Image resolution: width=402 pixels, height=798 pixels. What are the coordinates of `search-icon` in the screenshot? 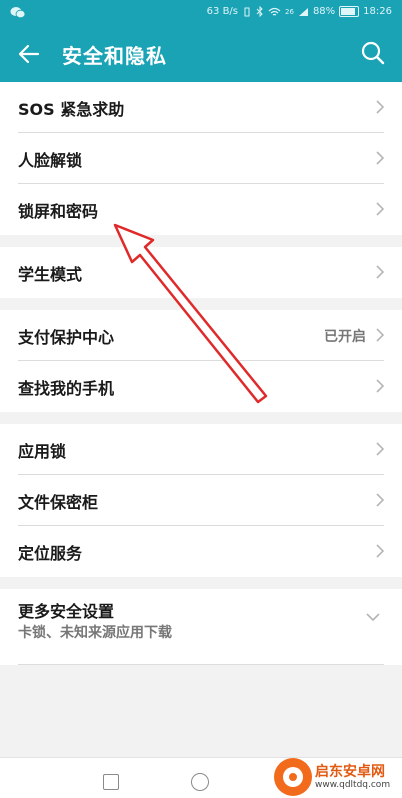 It's located at (373, 53).